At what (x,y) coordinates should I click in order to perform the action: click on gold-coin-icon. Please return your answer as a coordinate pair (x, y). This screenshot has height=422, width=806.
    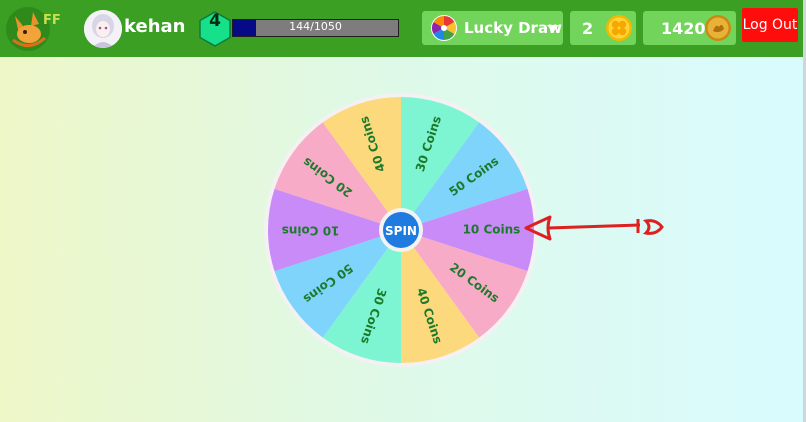
    Looking at the image, I should click on (718, 28).